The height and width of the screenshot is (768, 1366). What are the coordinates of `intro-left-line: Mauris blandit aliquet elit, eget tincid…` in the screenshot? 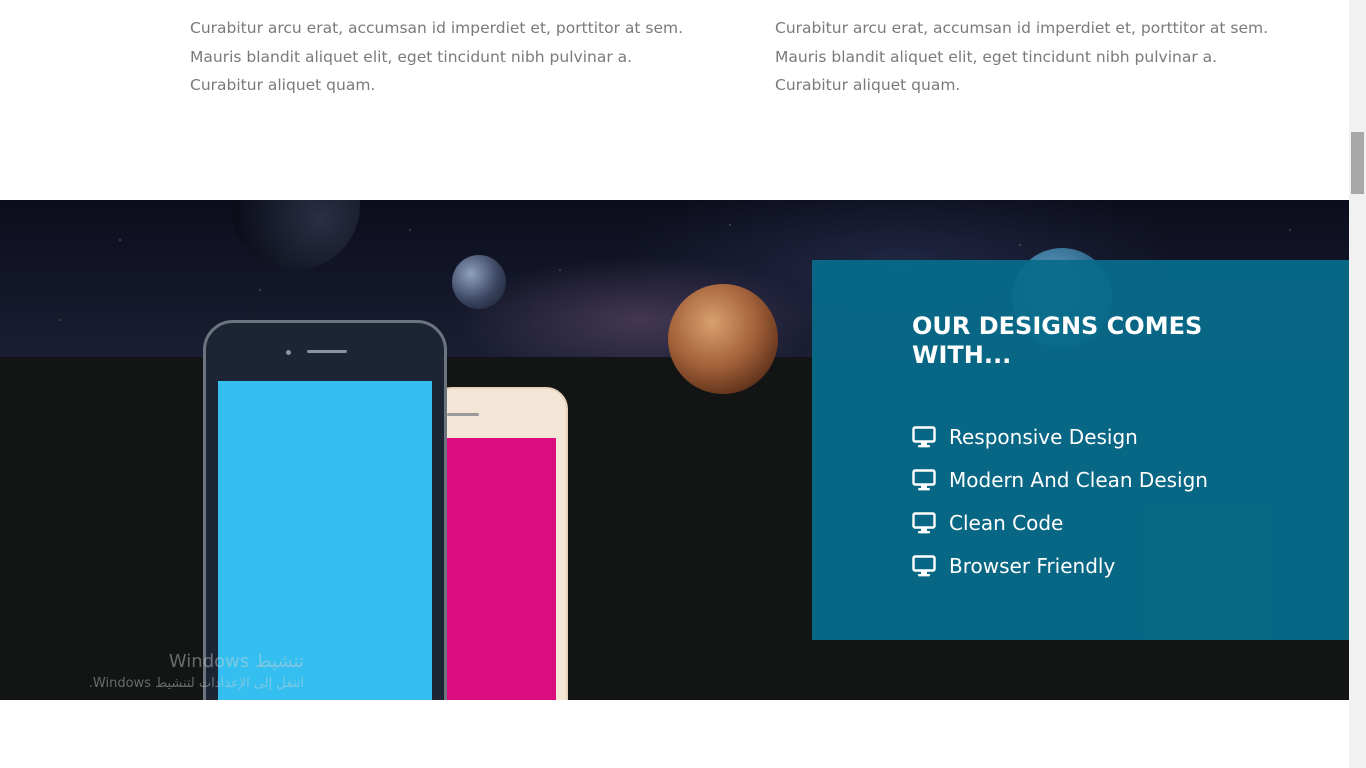 It's located at (411, 56).